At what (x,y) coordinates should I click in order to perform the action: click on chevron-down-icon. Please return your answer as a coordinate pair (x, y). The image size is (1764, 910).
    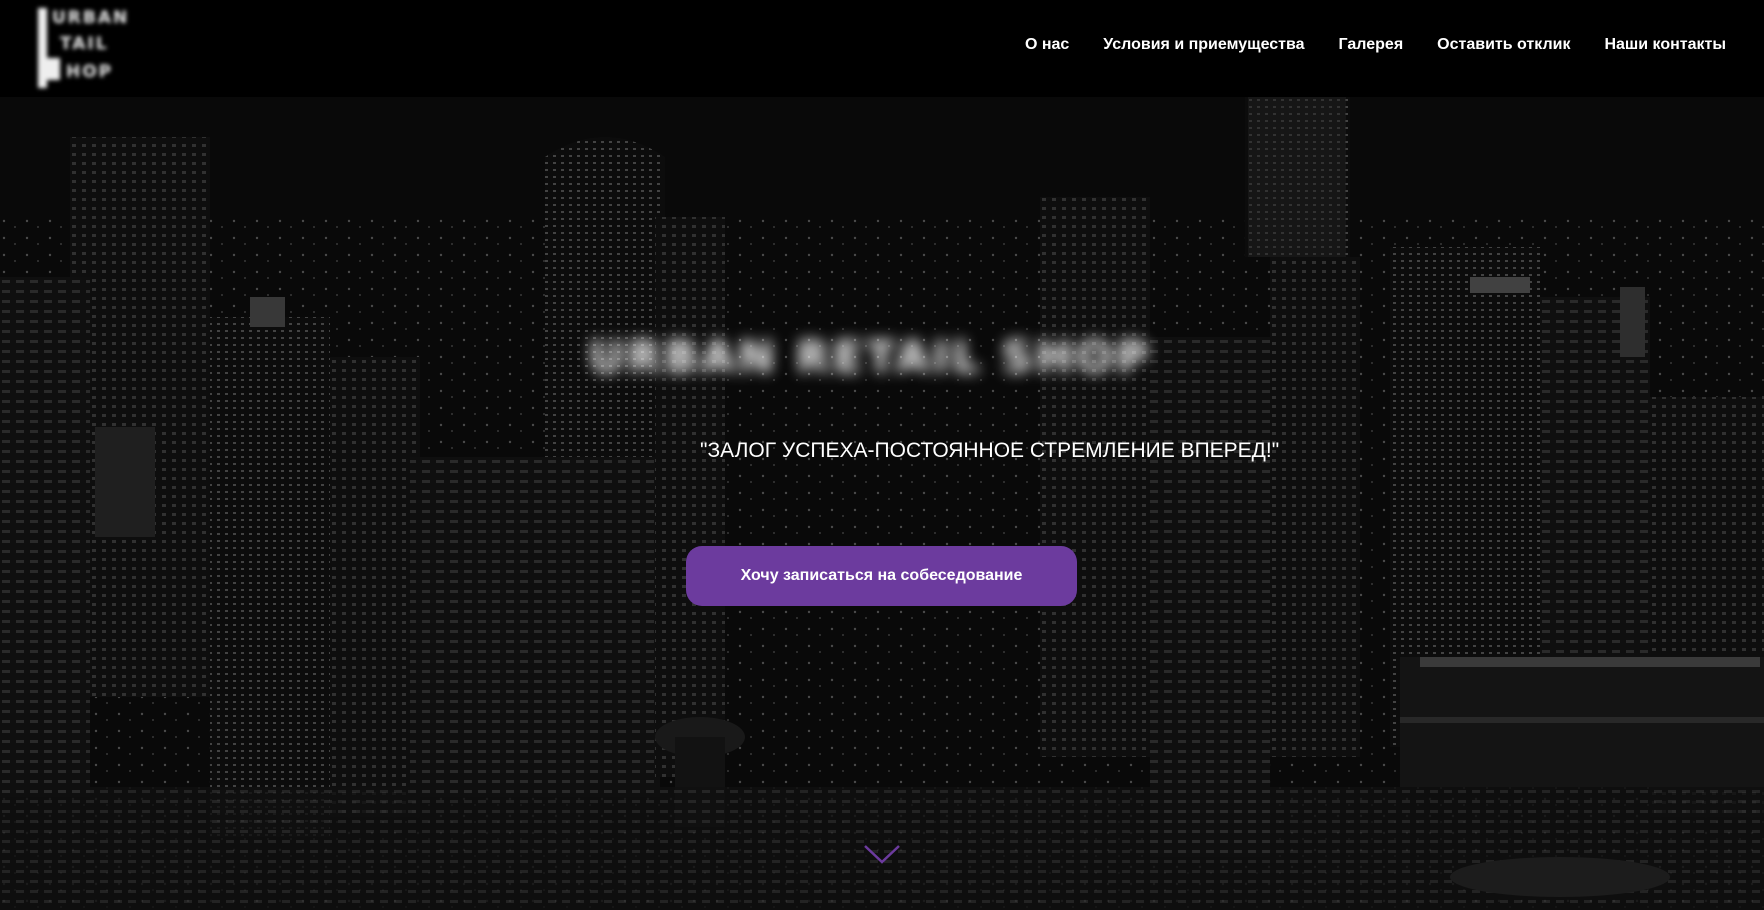
    Looking at the image, I should click on (882, 854).